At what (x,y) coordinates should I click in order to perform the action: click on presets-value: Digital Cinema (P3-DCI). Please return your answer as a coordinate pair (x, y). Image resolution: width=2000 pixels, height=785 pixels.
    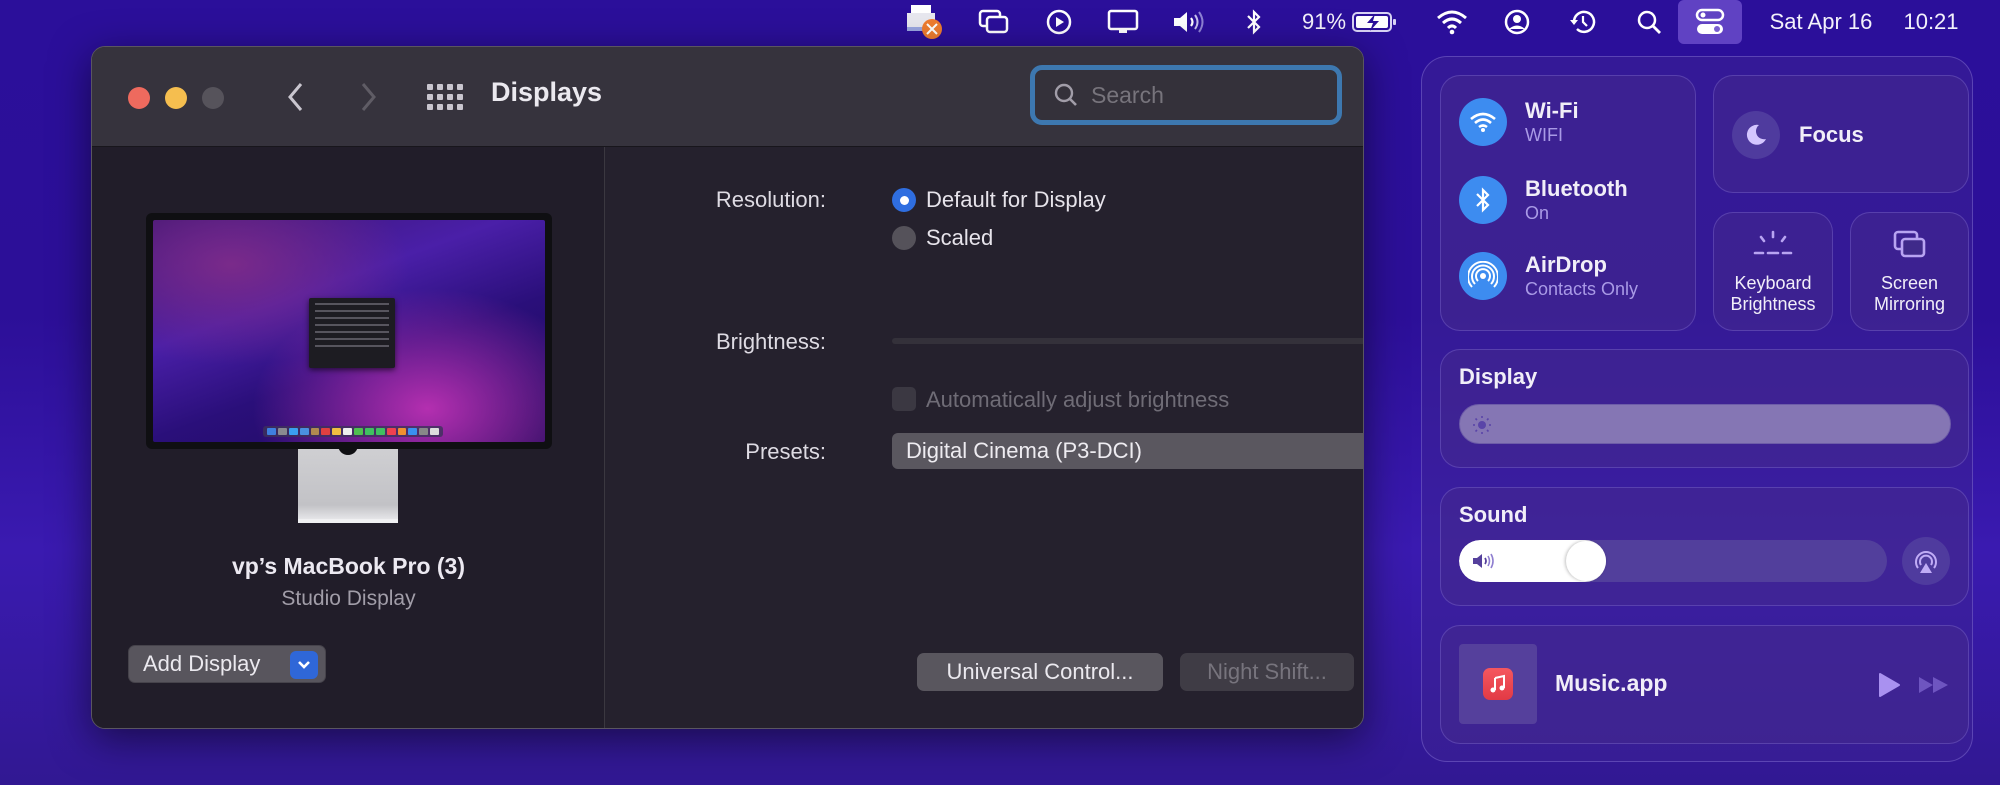
    Looking at the image, I should click on (1024, 450).